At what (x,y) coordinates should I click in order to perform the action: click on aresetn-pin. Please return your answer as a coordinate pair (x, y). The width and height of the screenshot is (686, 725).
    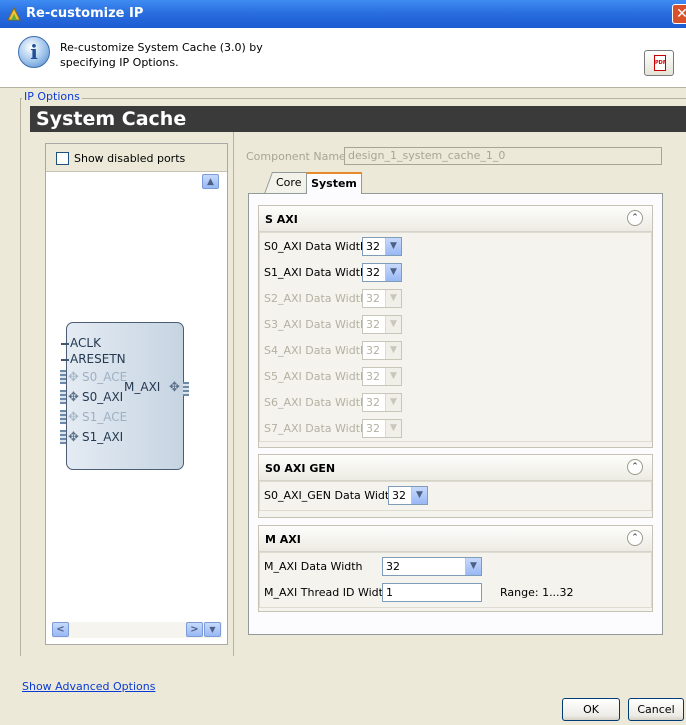
    Looking at the image, I should click on (65, 360).